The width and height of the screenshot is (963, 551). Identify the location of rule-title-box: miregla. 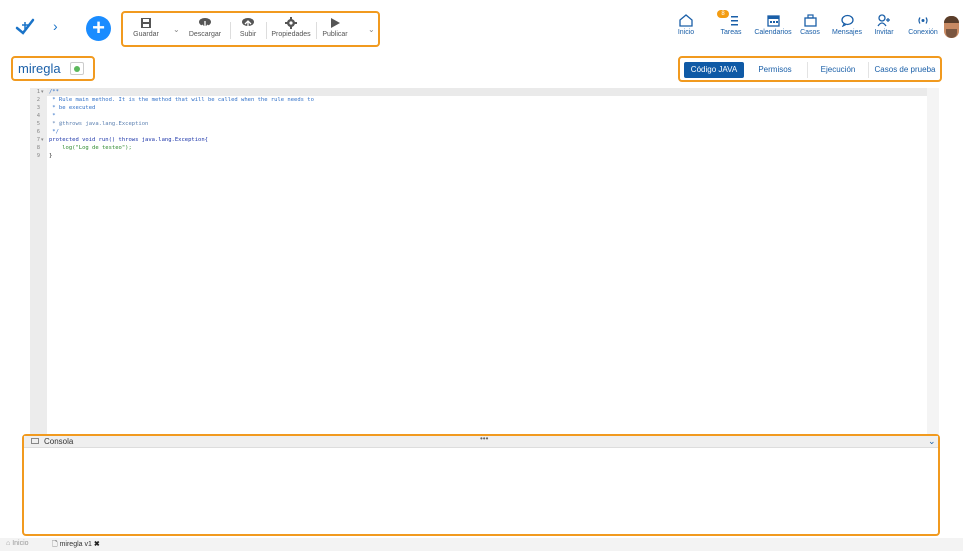
(53, 68).